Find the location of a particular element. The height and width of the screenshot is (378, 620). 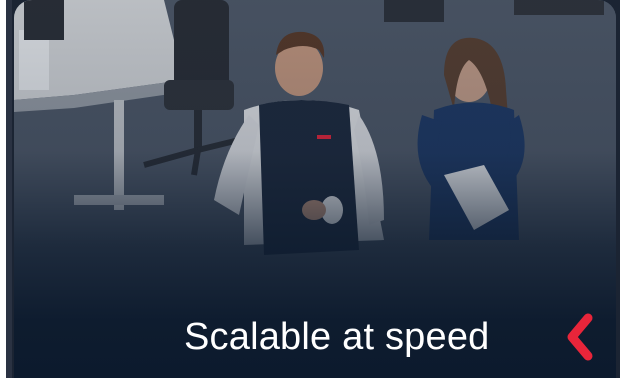

card-caption: Scalable at speed is located at coordinates (337, 337).